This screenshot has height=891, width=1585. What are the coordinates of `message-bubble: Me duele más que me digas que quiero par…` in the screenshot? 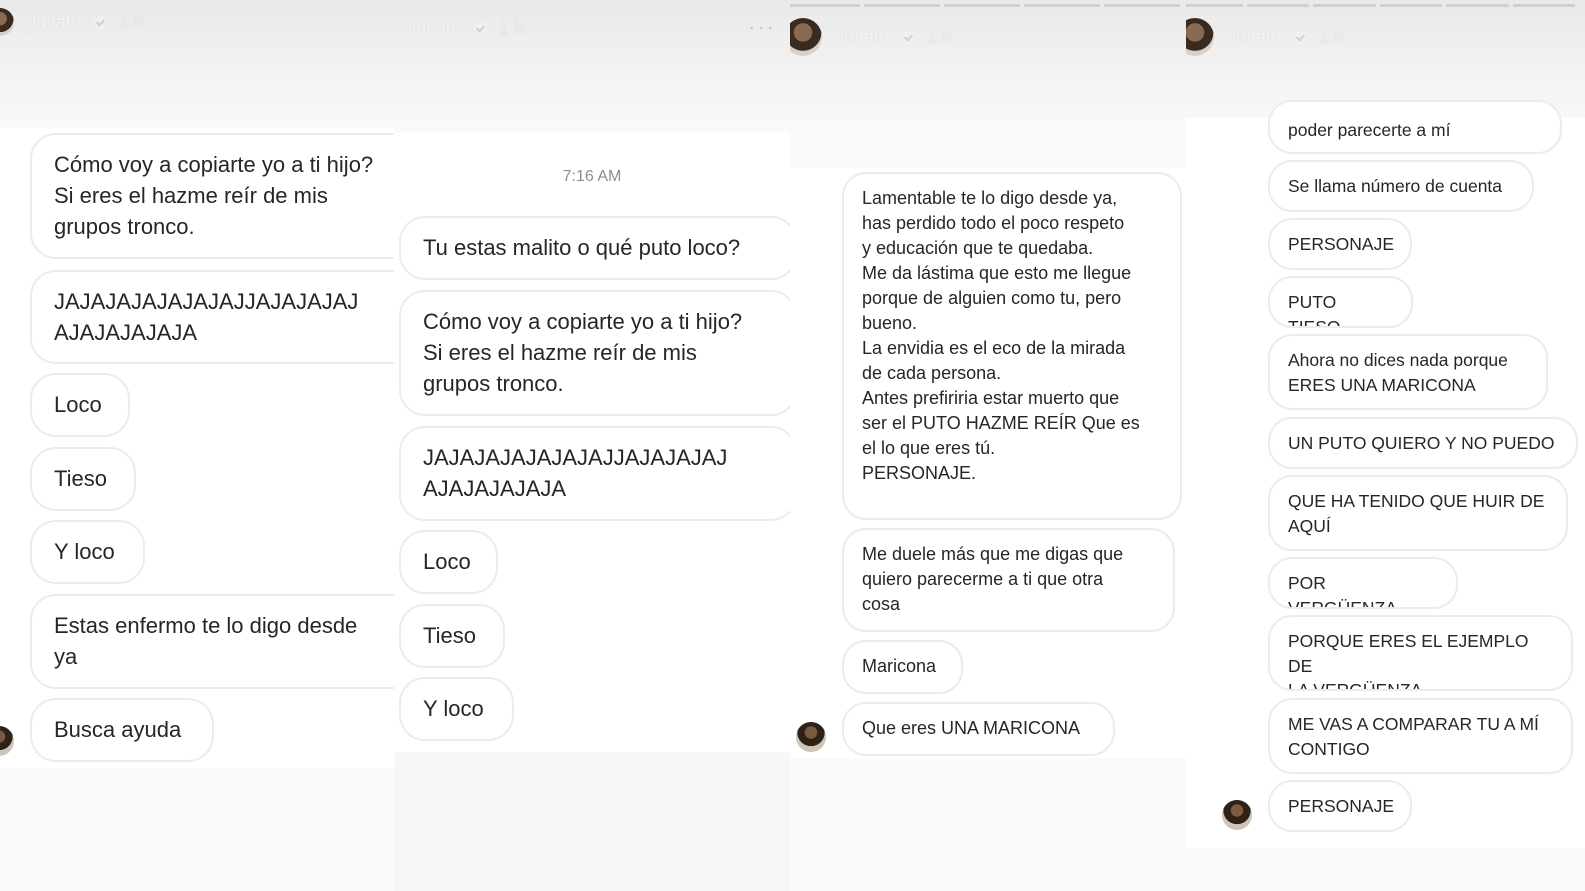 It's located at (1008, 580).